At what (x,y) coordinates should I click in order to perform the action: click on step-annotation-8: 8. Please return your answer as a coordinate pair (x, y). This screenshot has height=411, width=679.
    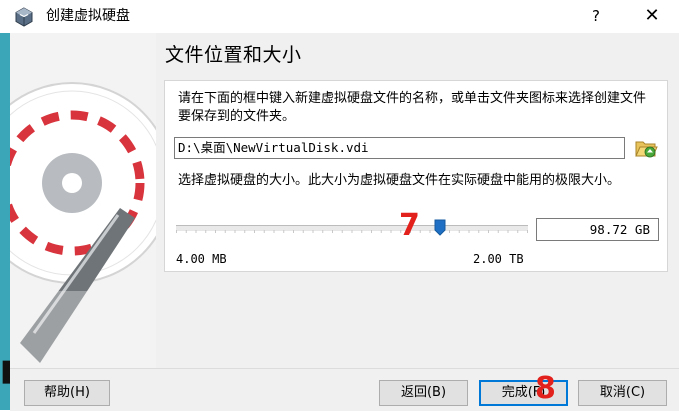
    Looking at the image, I should click on (545, 388).